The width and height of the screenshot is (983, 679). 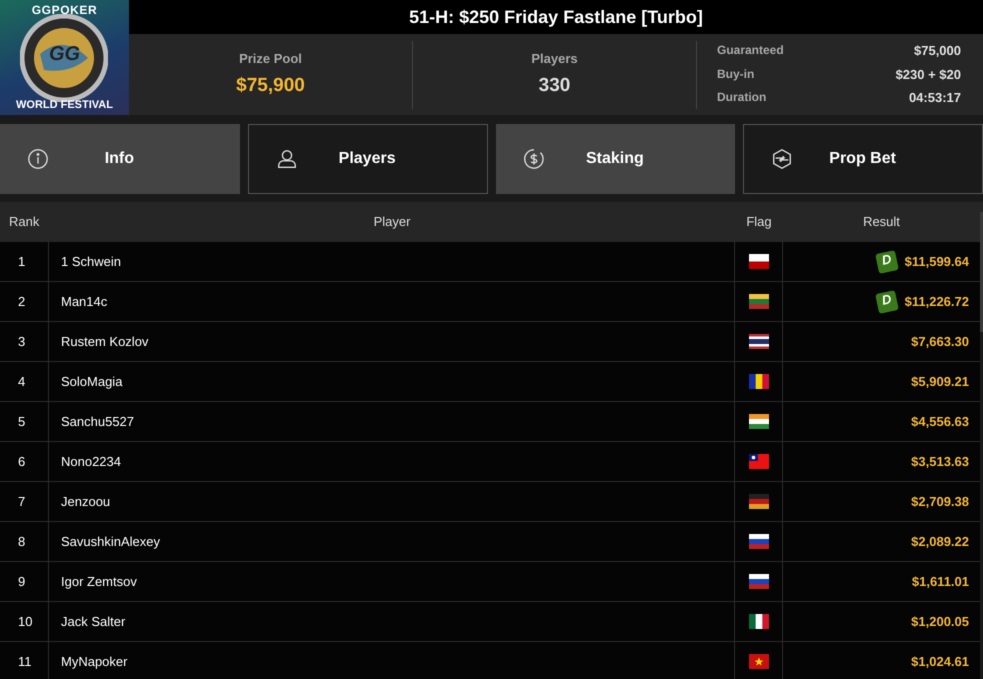 I want to click on result-amount: $2,709.38, so click(x=940, y=501).